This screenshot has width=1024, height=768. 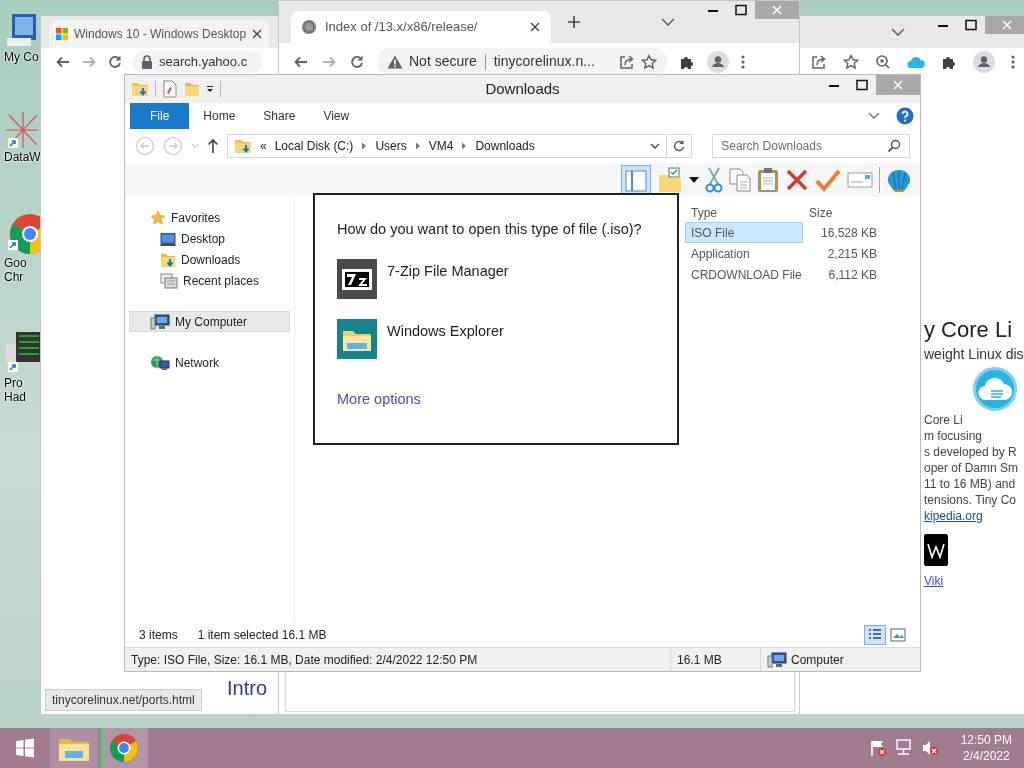 I want to click on back-icon, so click(x=63, y=62).